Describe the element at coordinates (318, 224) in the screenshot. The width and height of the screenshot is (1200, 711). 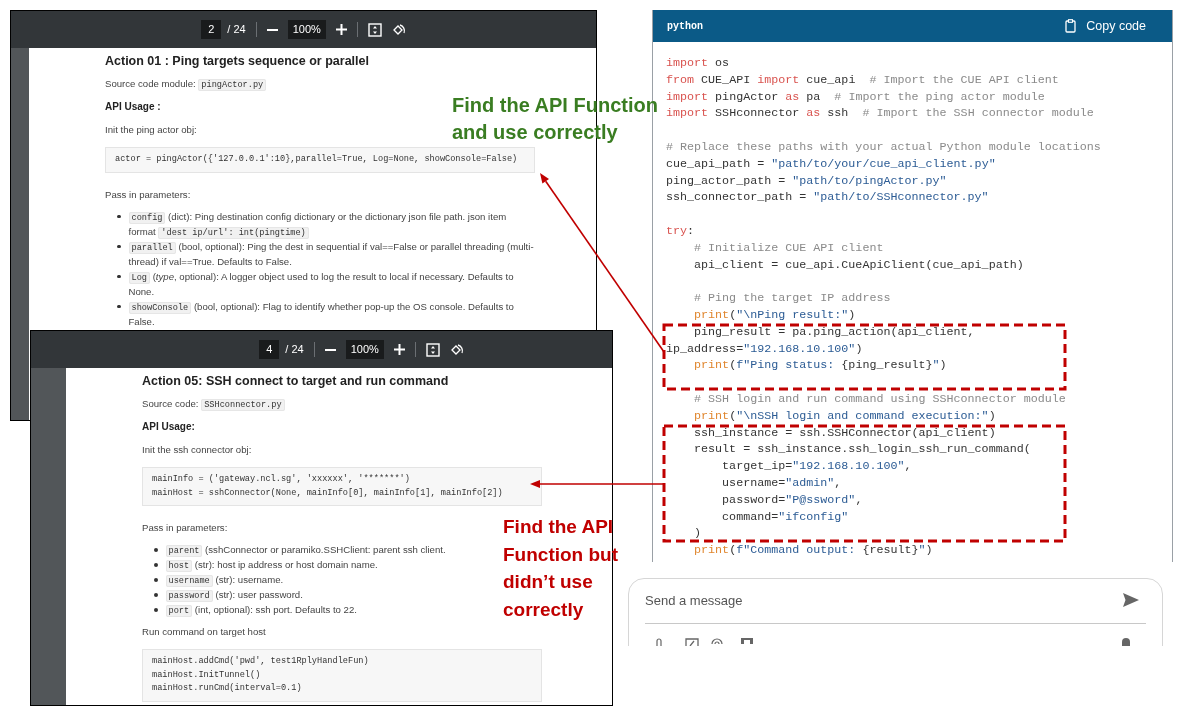
I see `list-item-text: config (dict): Ping destination config dictionary or the dictionary json file path. json item format 'dest ip/url': int(pingtime)` at that location.